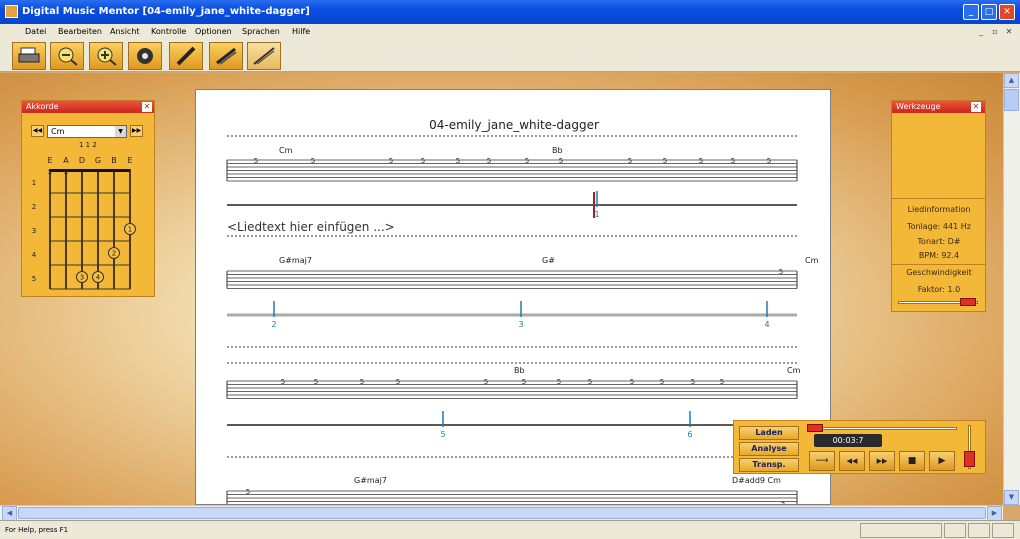  Describe the element at coordinates (37, 131) in the screenshot. I see `prev-chord-button: ◀◀` at that location.